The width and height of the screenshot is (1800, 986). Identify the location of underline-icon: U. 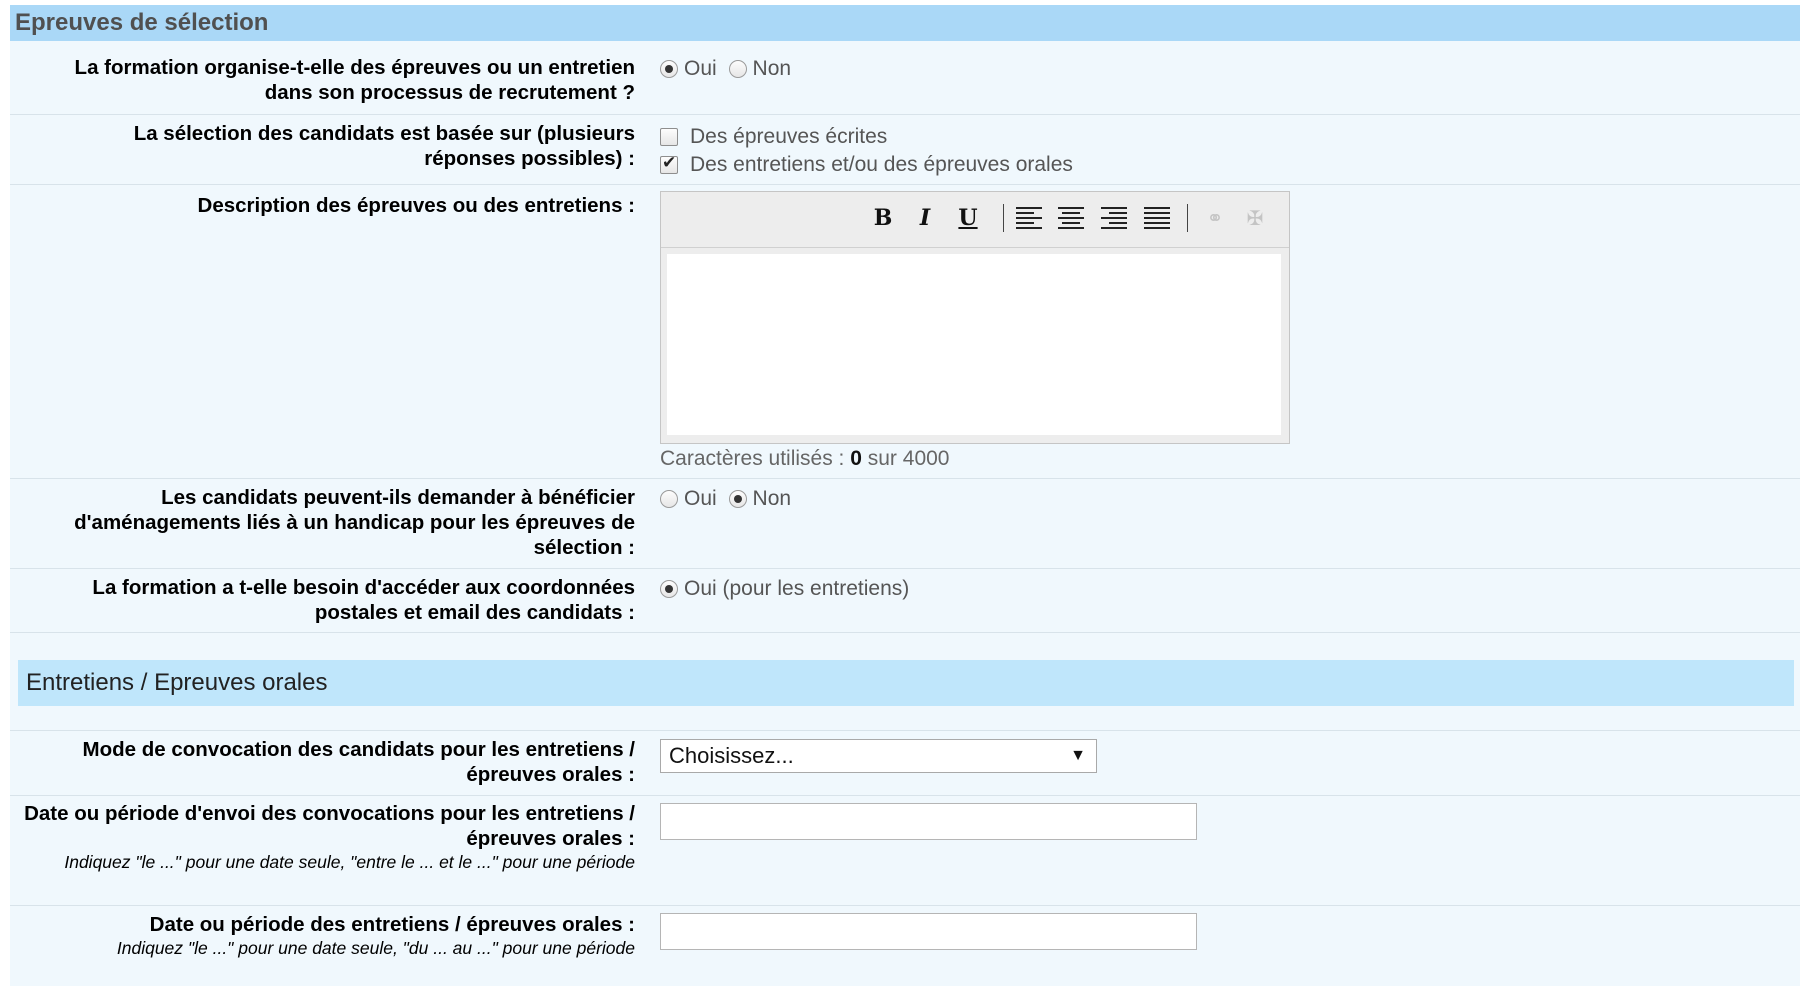
(968, 218).